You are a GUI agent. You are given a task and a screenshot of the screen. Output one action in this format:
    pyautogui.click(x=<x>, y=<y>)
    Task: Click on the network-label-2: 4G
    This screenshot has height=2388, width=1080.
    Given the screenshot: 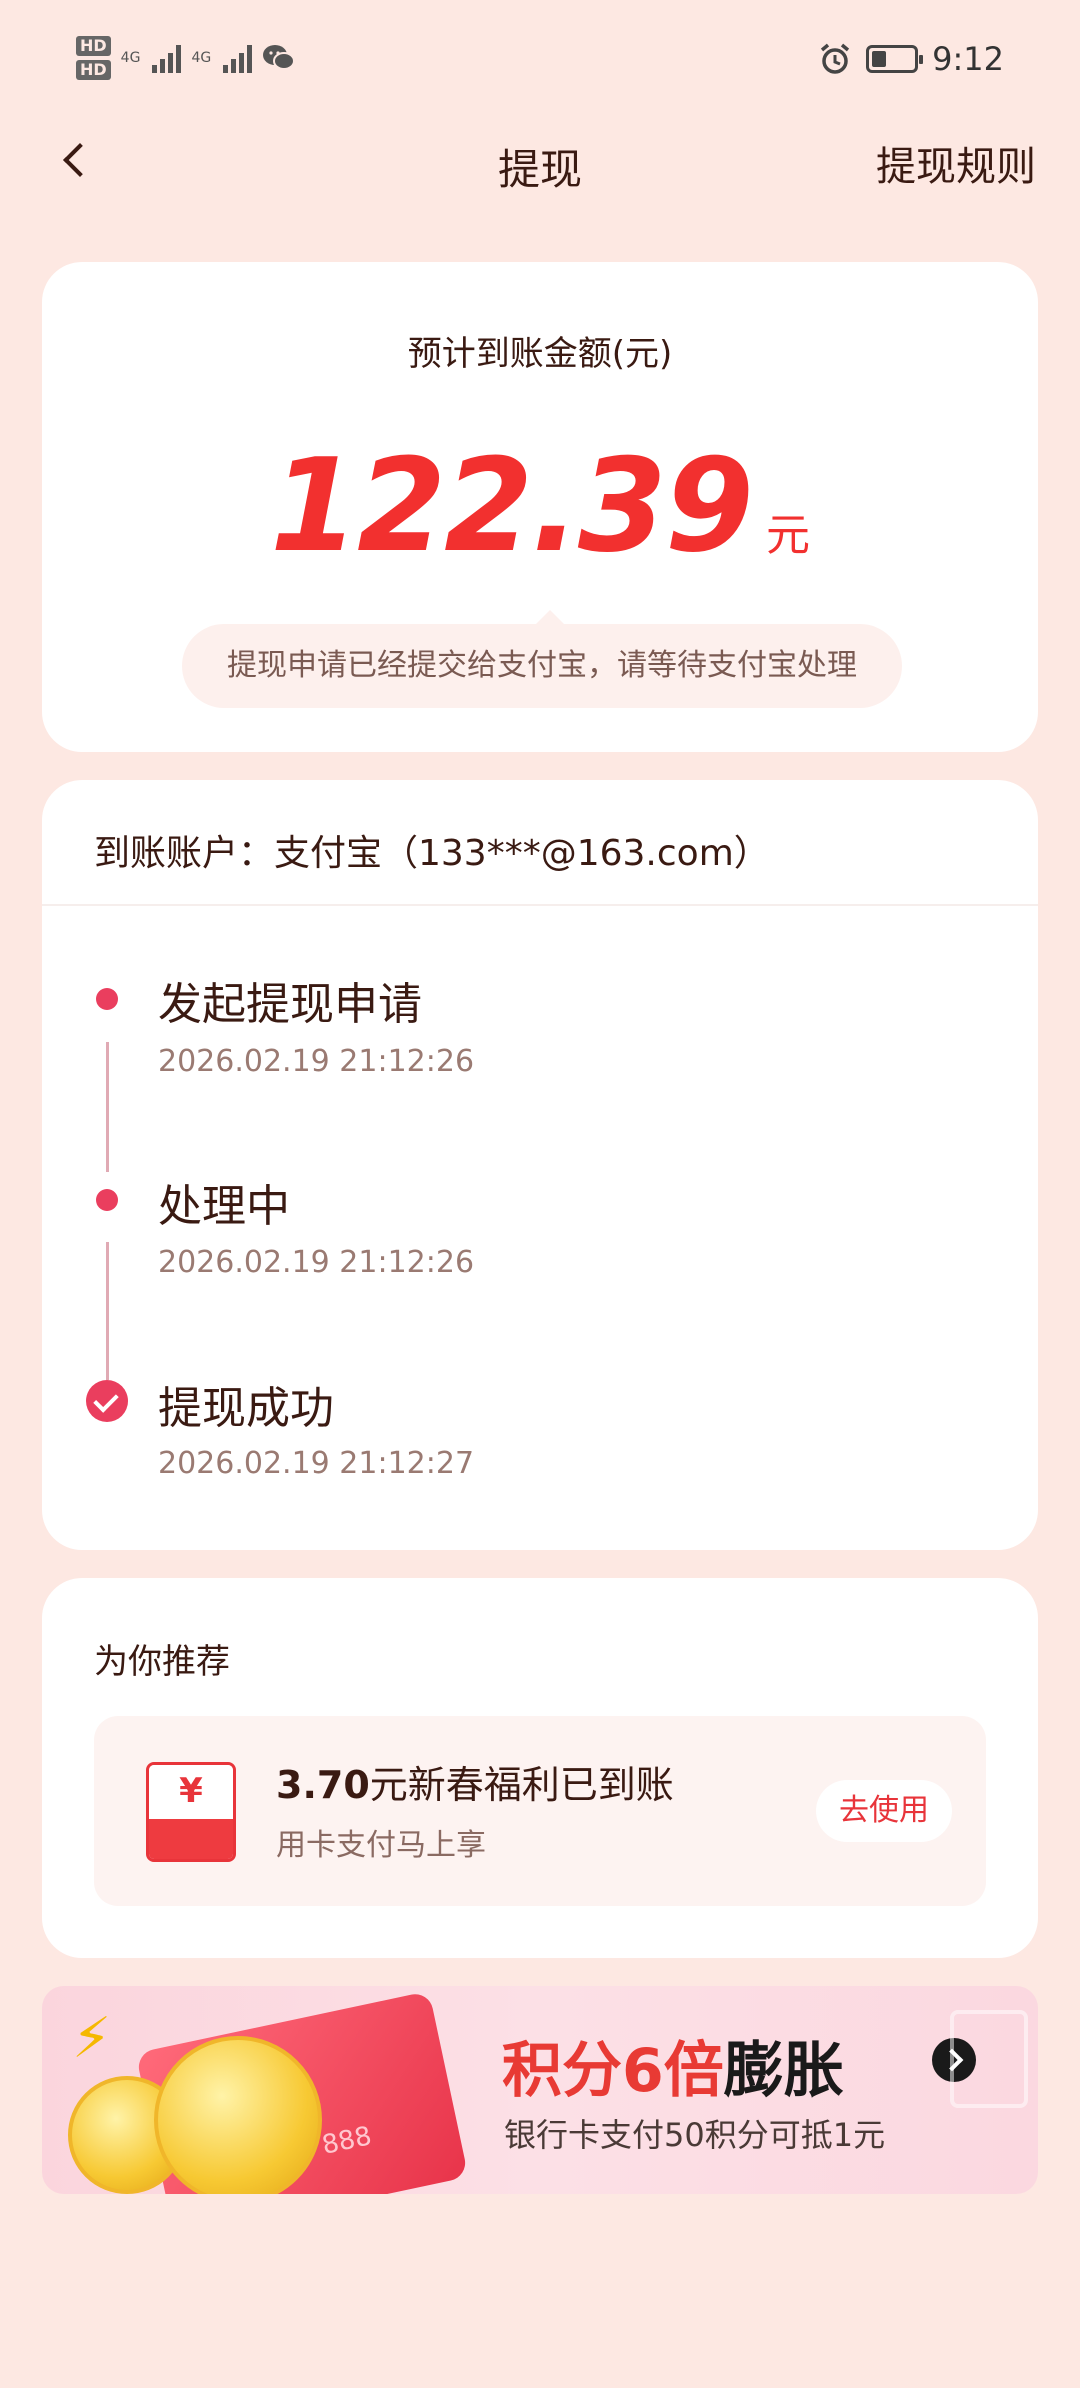 What is the action you would take?
    pyautogui.click(x=201, y=58)
    